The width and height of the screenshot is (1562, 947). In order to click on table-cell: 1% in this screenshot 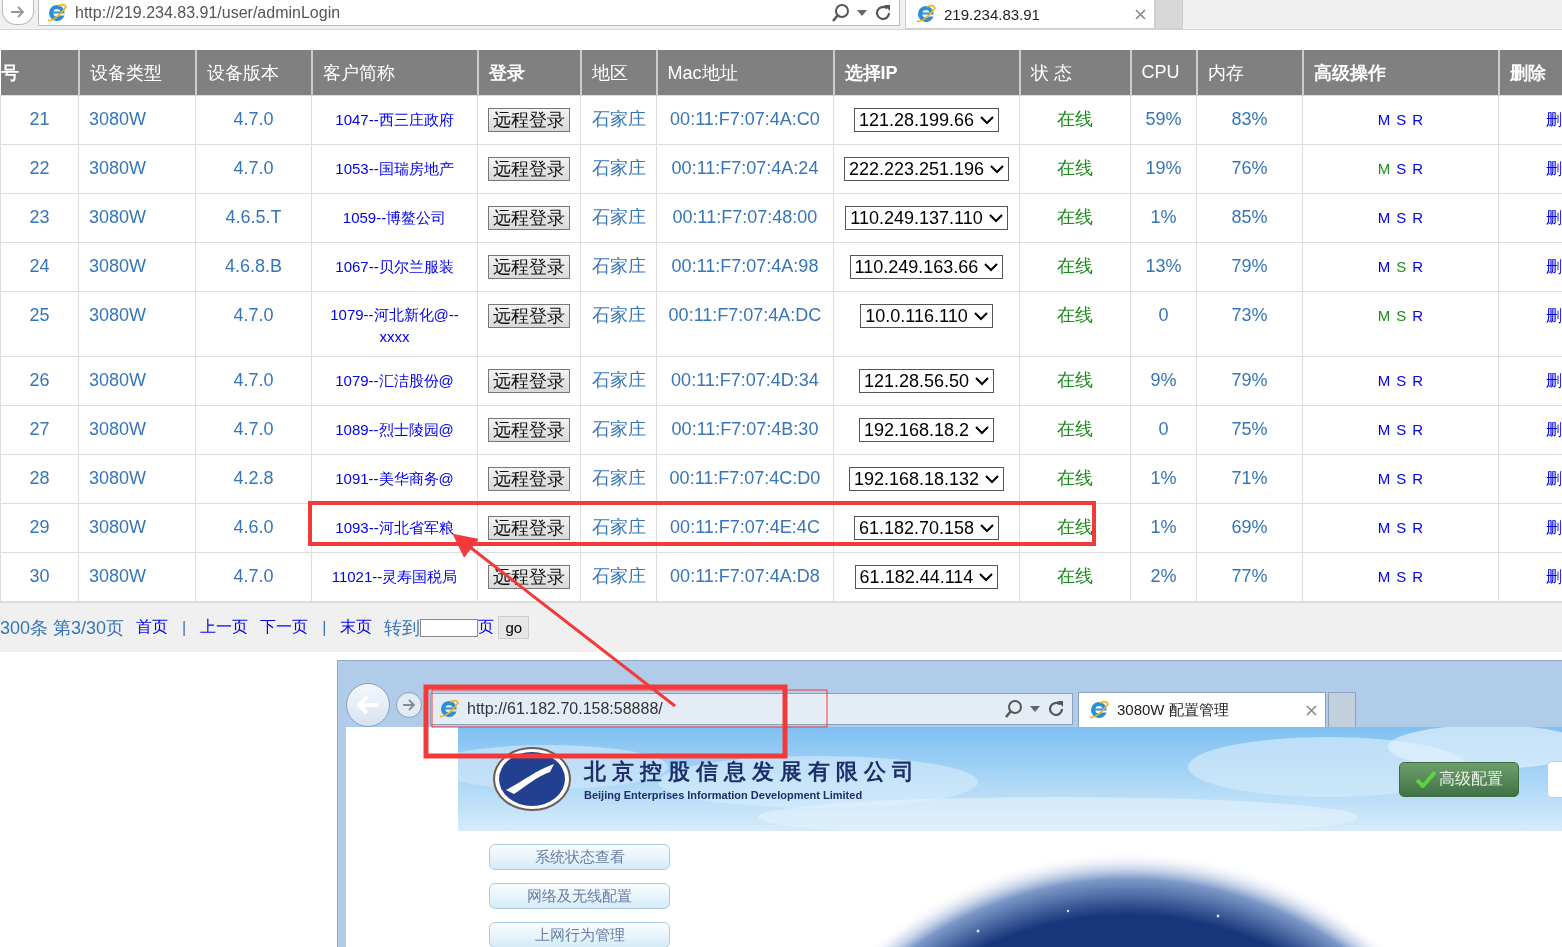, I will do `click(1163, 218)`.